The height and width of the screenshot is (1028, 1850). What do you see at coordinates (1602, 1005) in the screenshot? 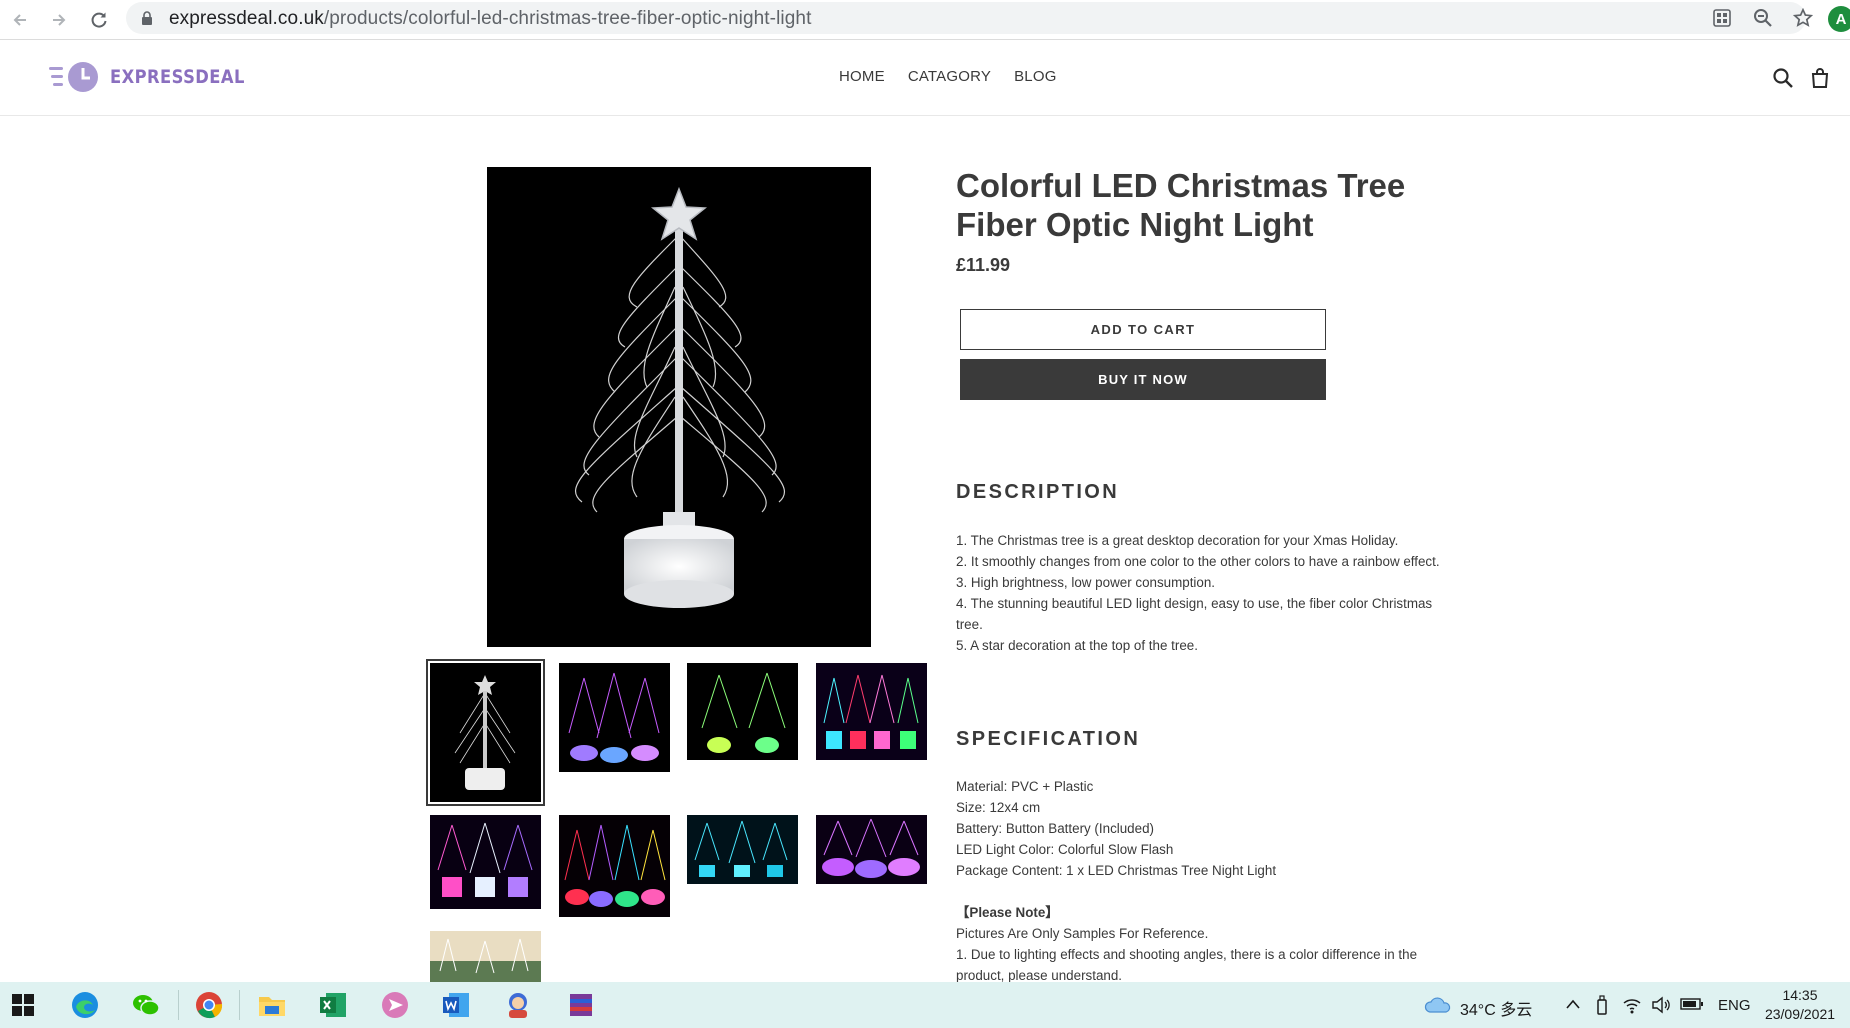
I see `usb-device-icon` at bounding box center [1602, 1005].